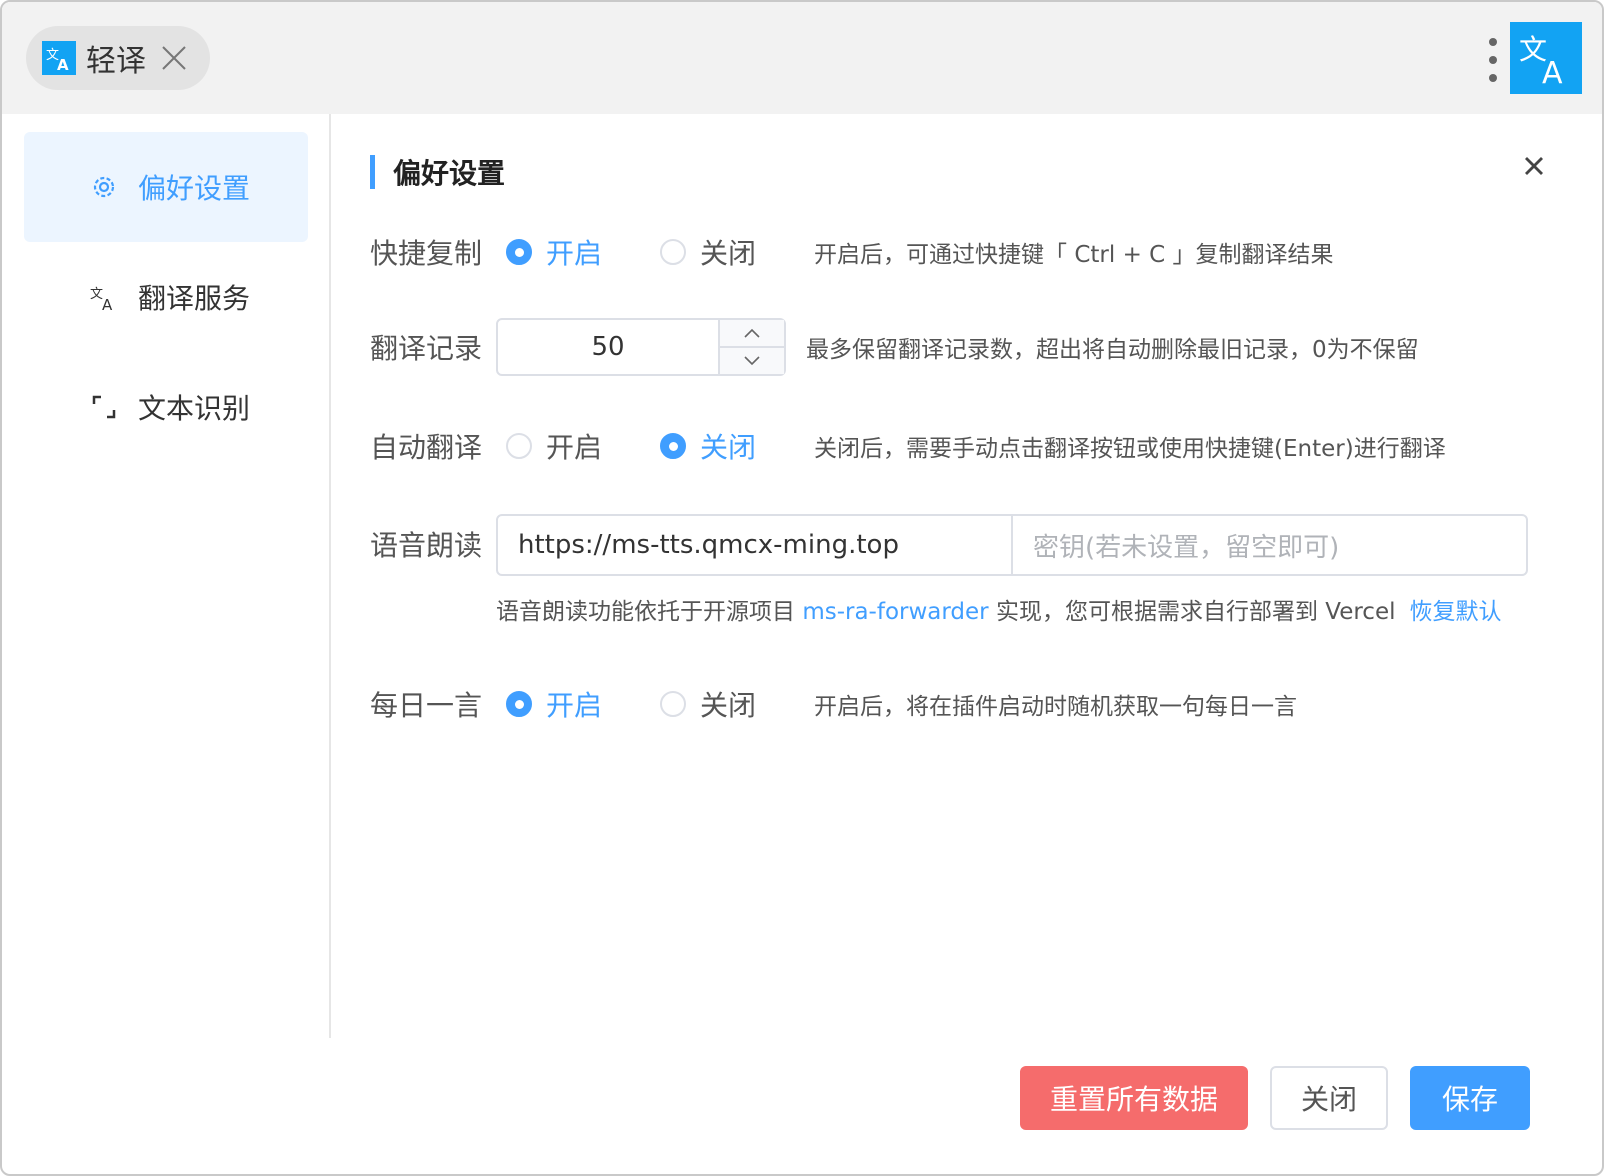 The image size is (1604, 1176). What do you see at coordinates (426, 545) in the screenshot?
I see `tts-label: 语音朗读` at bounding box center [426, 545].